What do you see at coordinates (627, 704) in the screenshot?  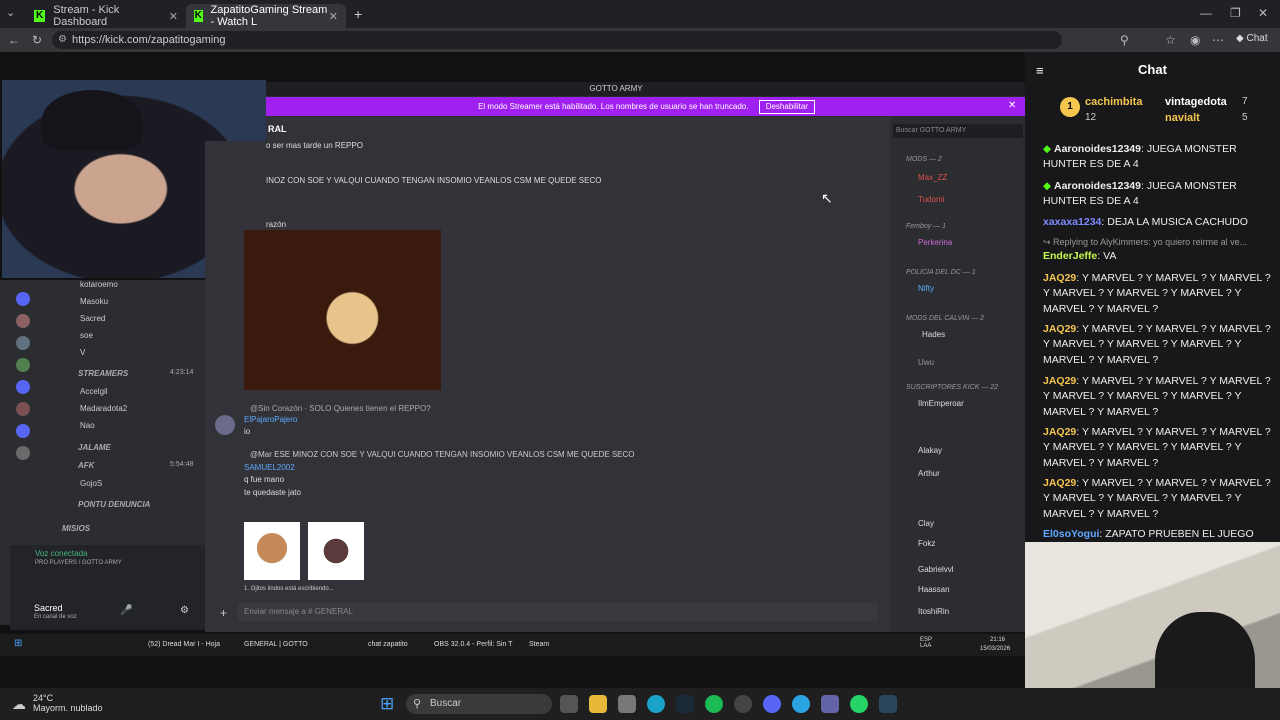 I see `store-icon` at bounding box center [627, 704].